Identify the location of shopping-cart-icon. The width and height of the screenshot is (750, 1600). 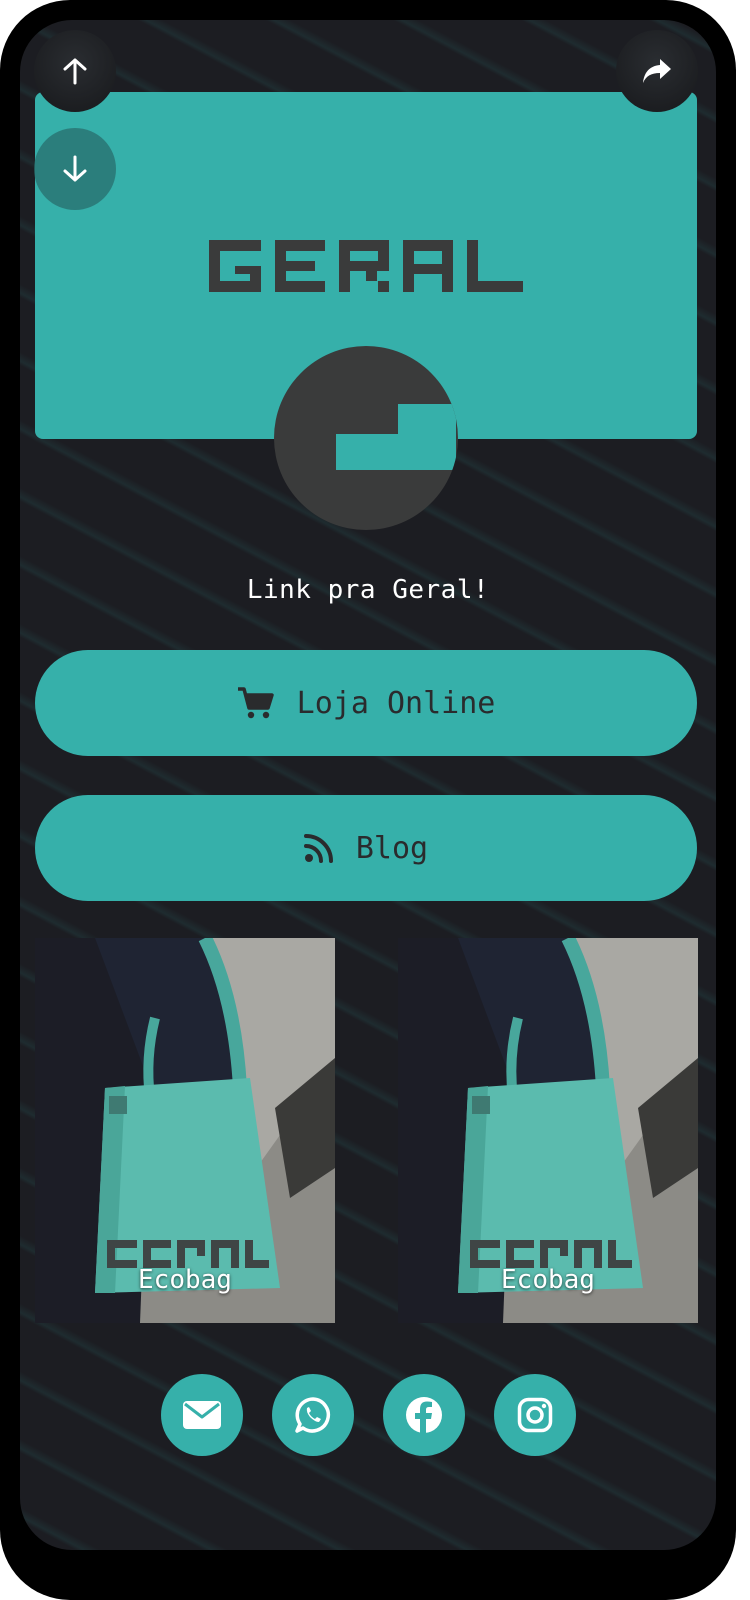
(255, 703).